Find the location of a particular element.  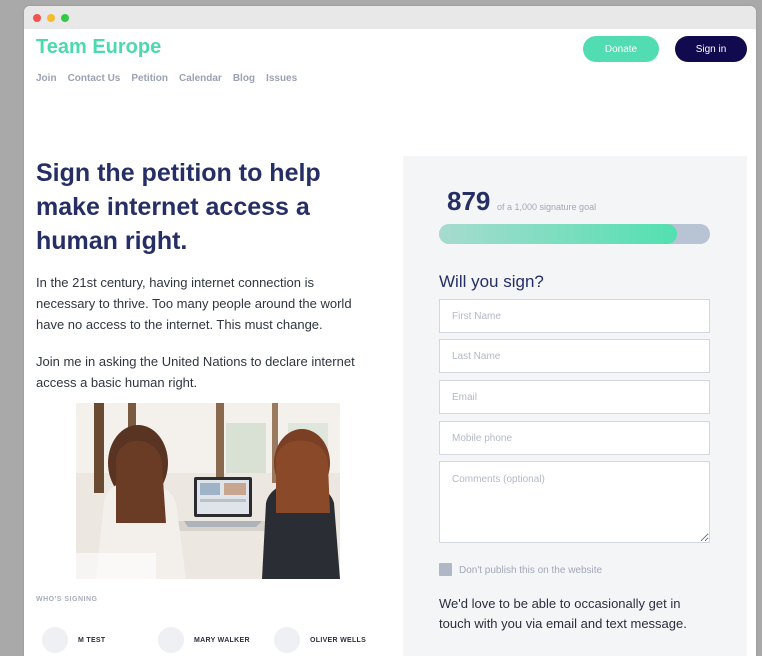

nav-calendar: Calendar is located at coordinates (200, 78).